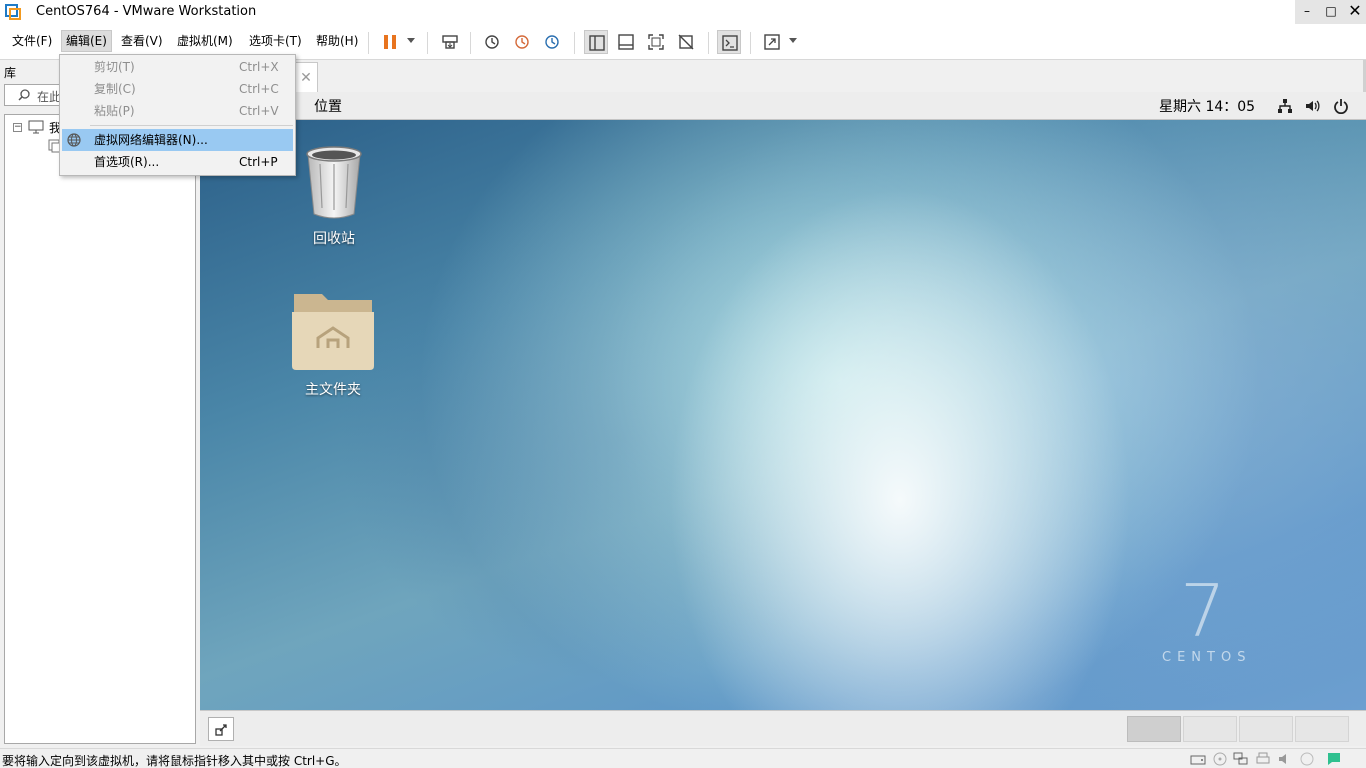 Image resolution: width=1366 pixels, height=768 pixels. What do you see at coordinates (13, 12) in the screenshot?
I see `vmware-logo-icon` at bounding box center [13, 12].